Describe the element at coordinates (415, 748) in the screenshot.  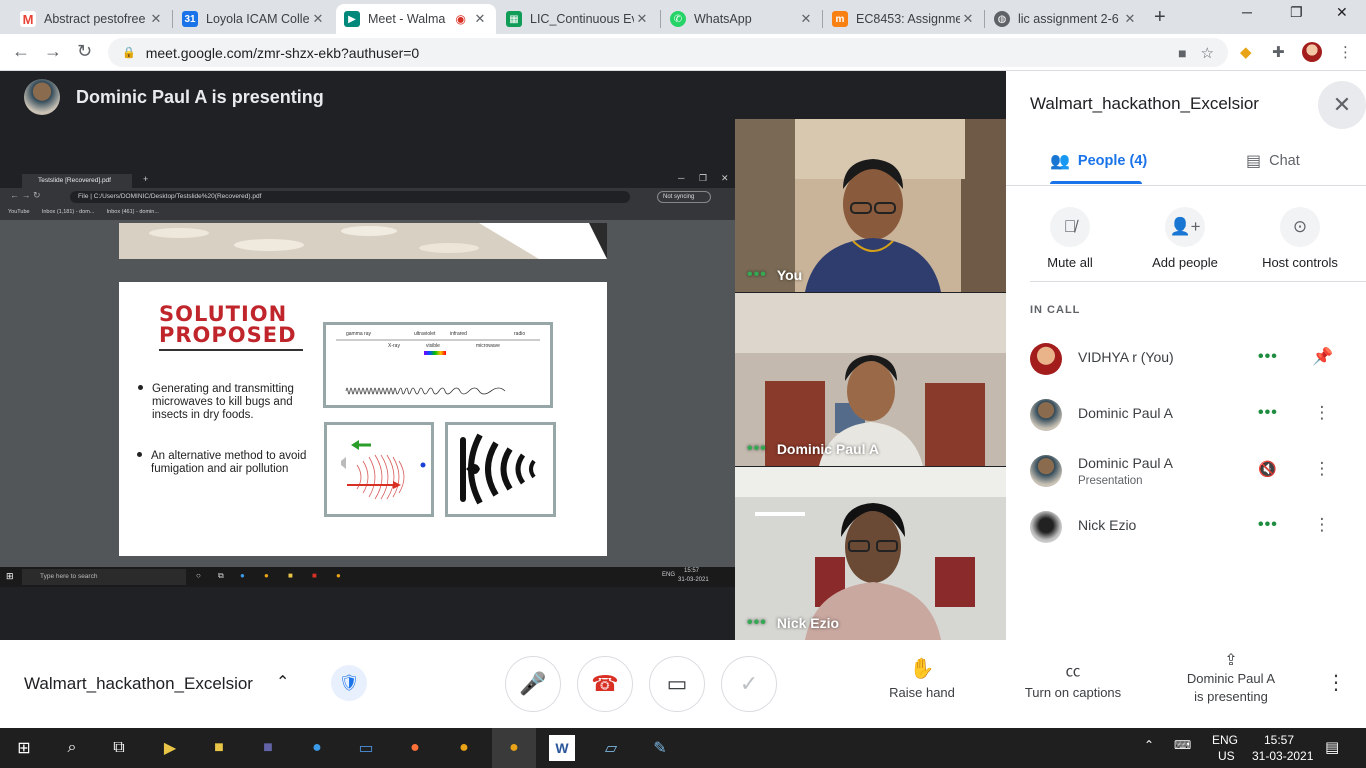
I see `firefox-icon: ●` at that location.